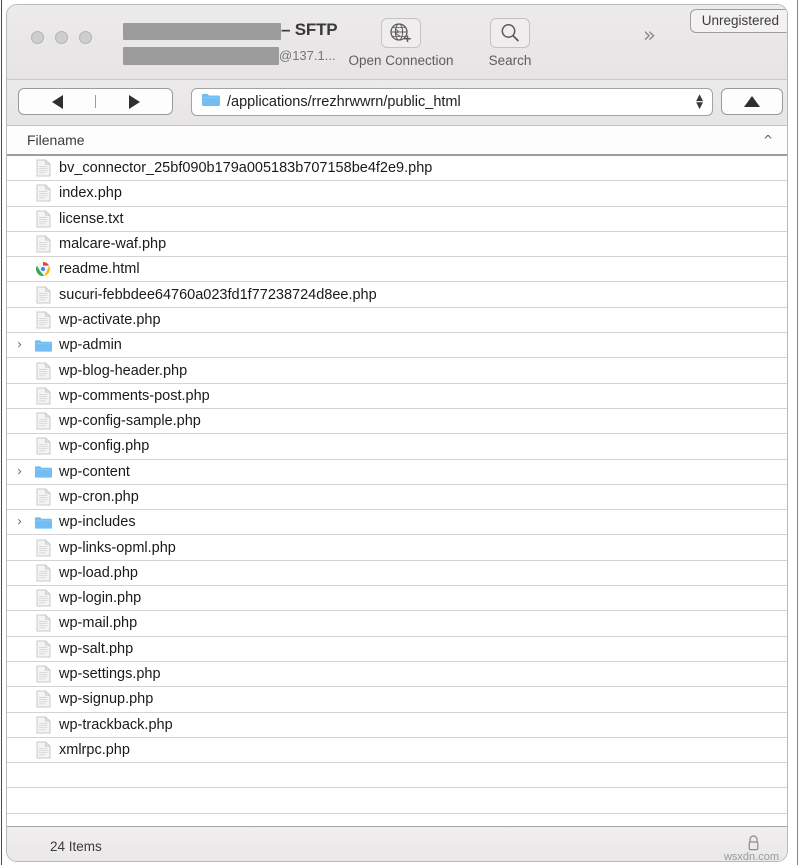 The width and height of the screenshot is (800, 865). What do you see at coordinates (91, 218) in the screenshot?
I see `file-name-label: license.txt` at bounding box center [91, 218].